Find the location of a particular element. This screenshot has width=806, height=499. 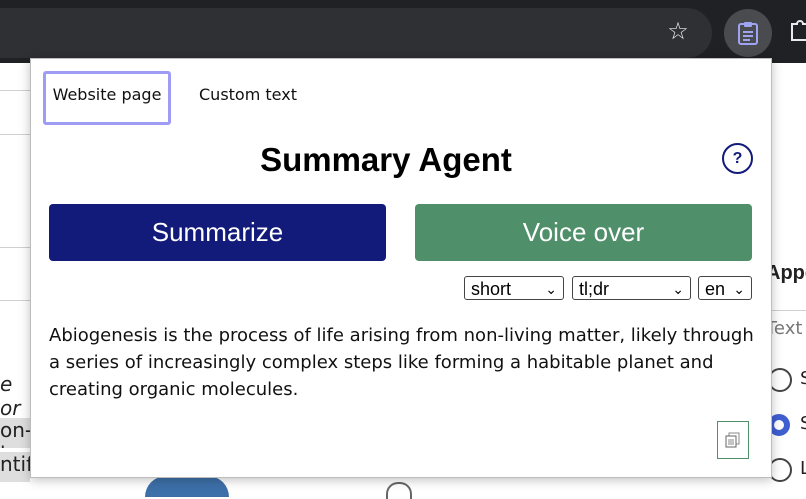

language-select-value: en is located at coordinates (715, 289).